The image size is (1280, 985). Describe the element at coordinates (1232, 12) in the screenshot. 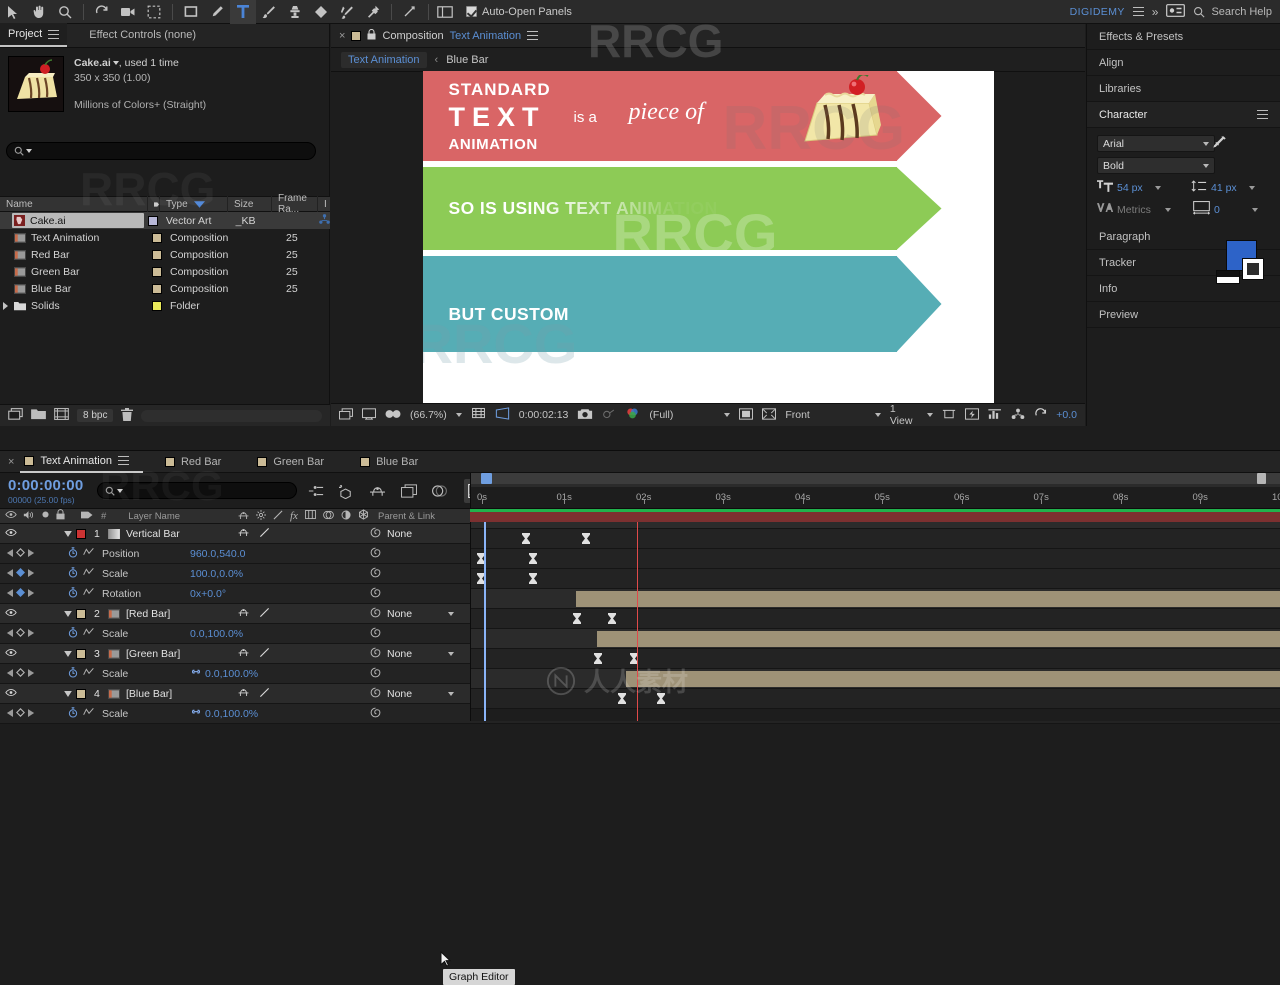

I see `search-help: Search Help` at that location.